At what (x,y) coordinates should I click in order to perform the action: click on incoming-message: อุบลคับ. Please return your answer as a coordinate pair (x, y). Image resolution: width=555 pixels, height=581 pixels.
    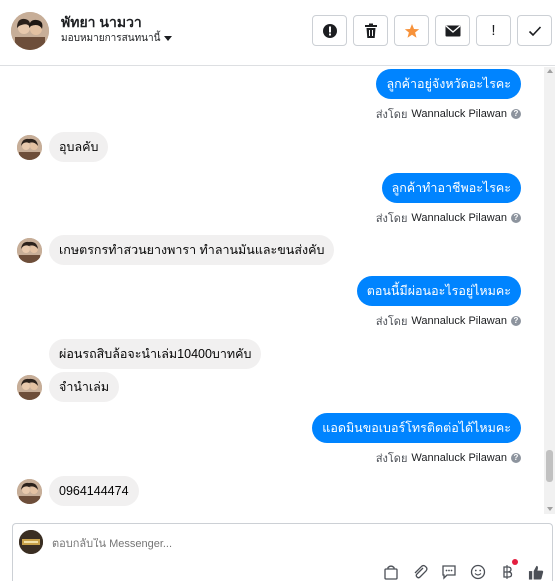
    Looking at the image, I should click on (79, 147).